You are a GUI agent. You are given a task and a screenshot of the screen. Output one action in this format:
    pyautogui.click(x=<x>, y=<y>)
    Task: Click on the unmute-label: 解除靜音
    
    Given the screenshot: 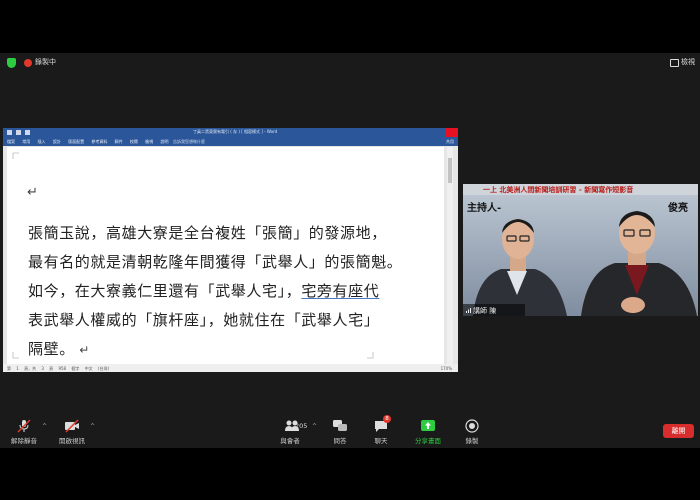 What is the action you would take?
    pyautogui.click(x=24, y=441)
    